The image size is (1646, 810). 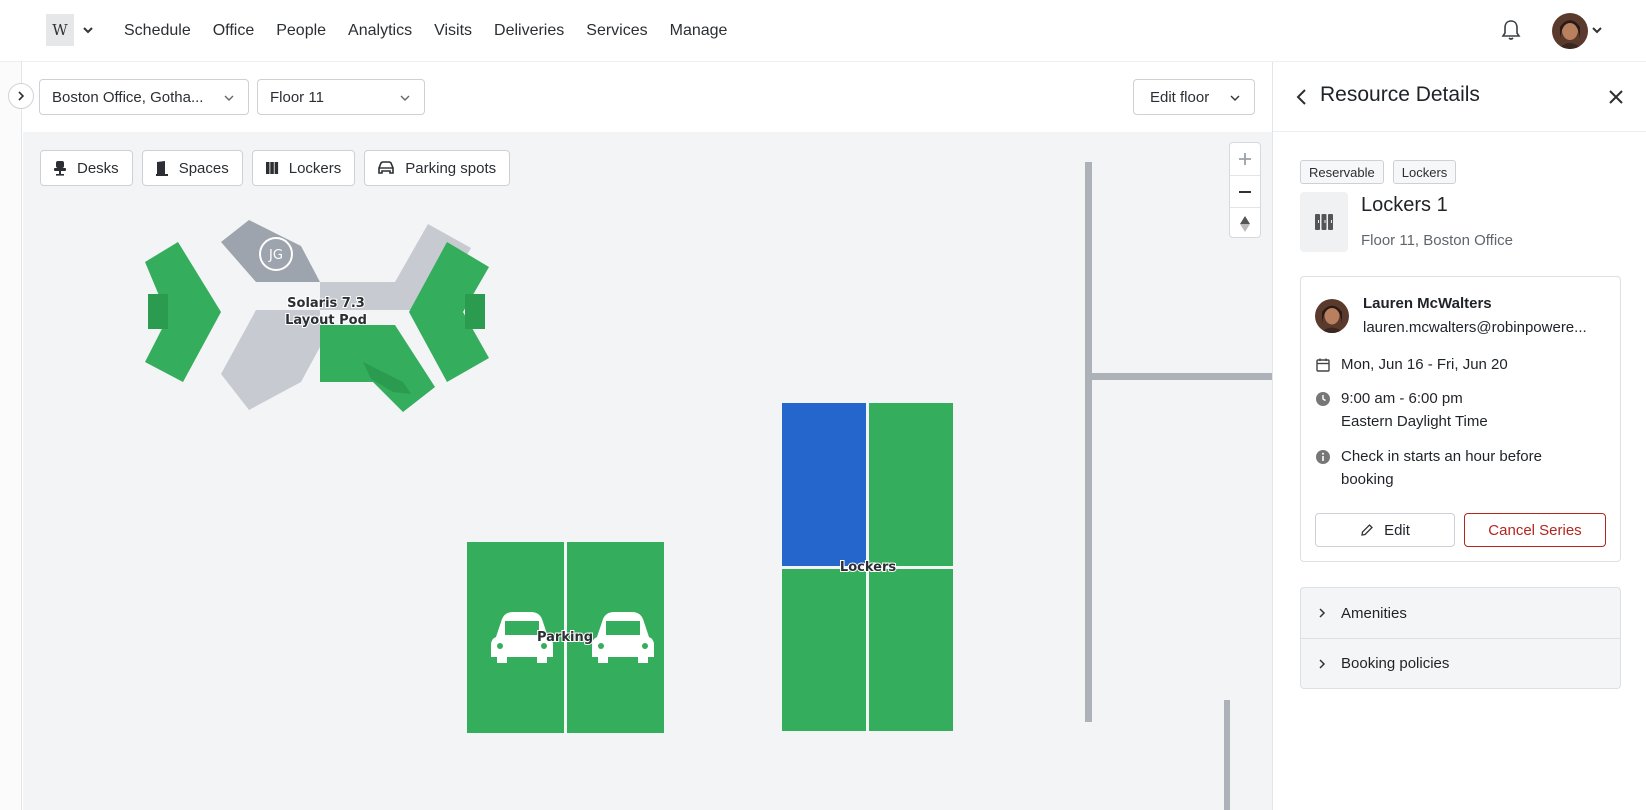 What do you see at coordinates (529, 31) in the screenshot?
I see `nav-deliveries: Deliveries` at bounding box center [529, 31].